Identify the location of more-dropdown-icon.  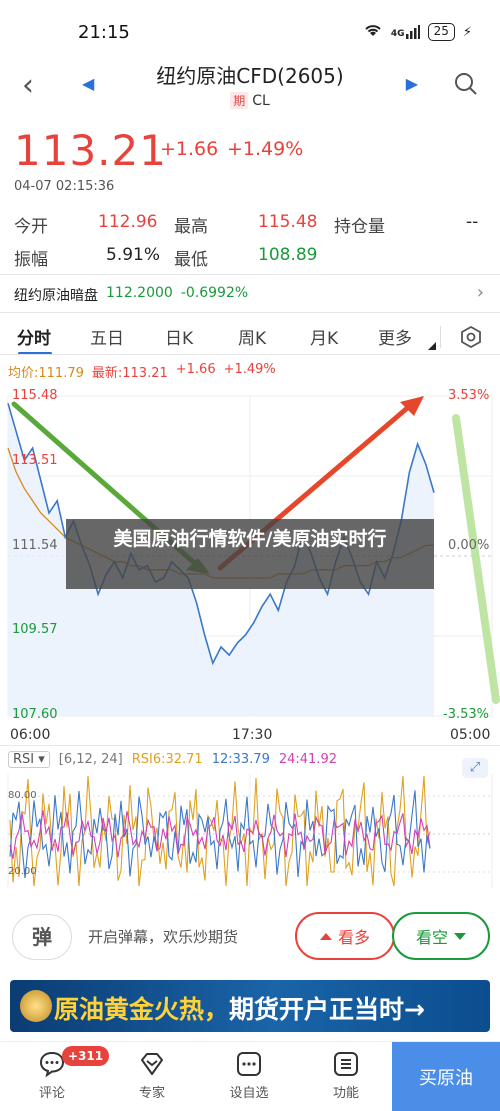
(432, 346).